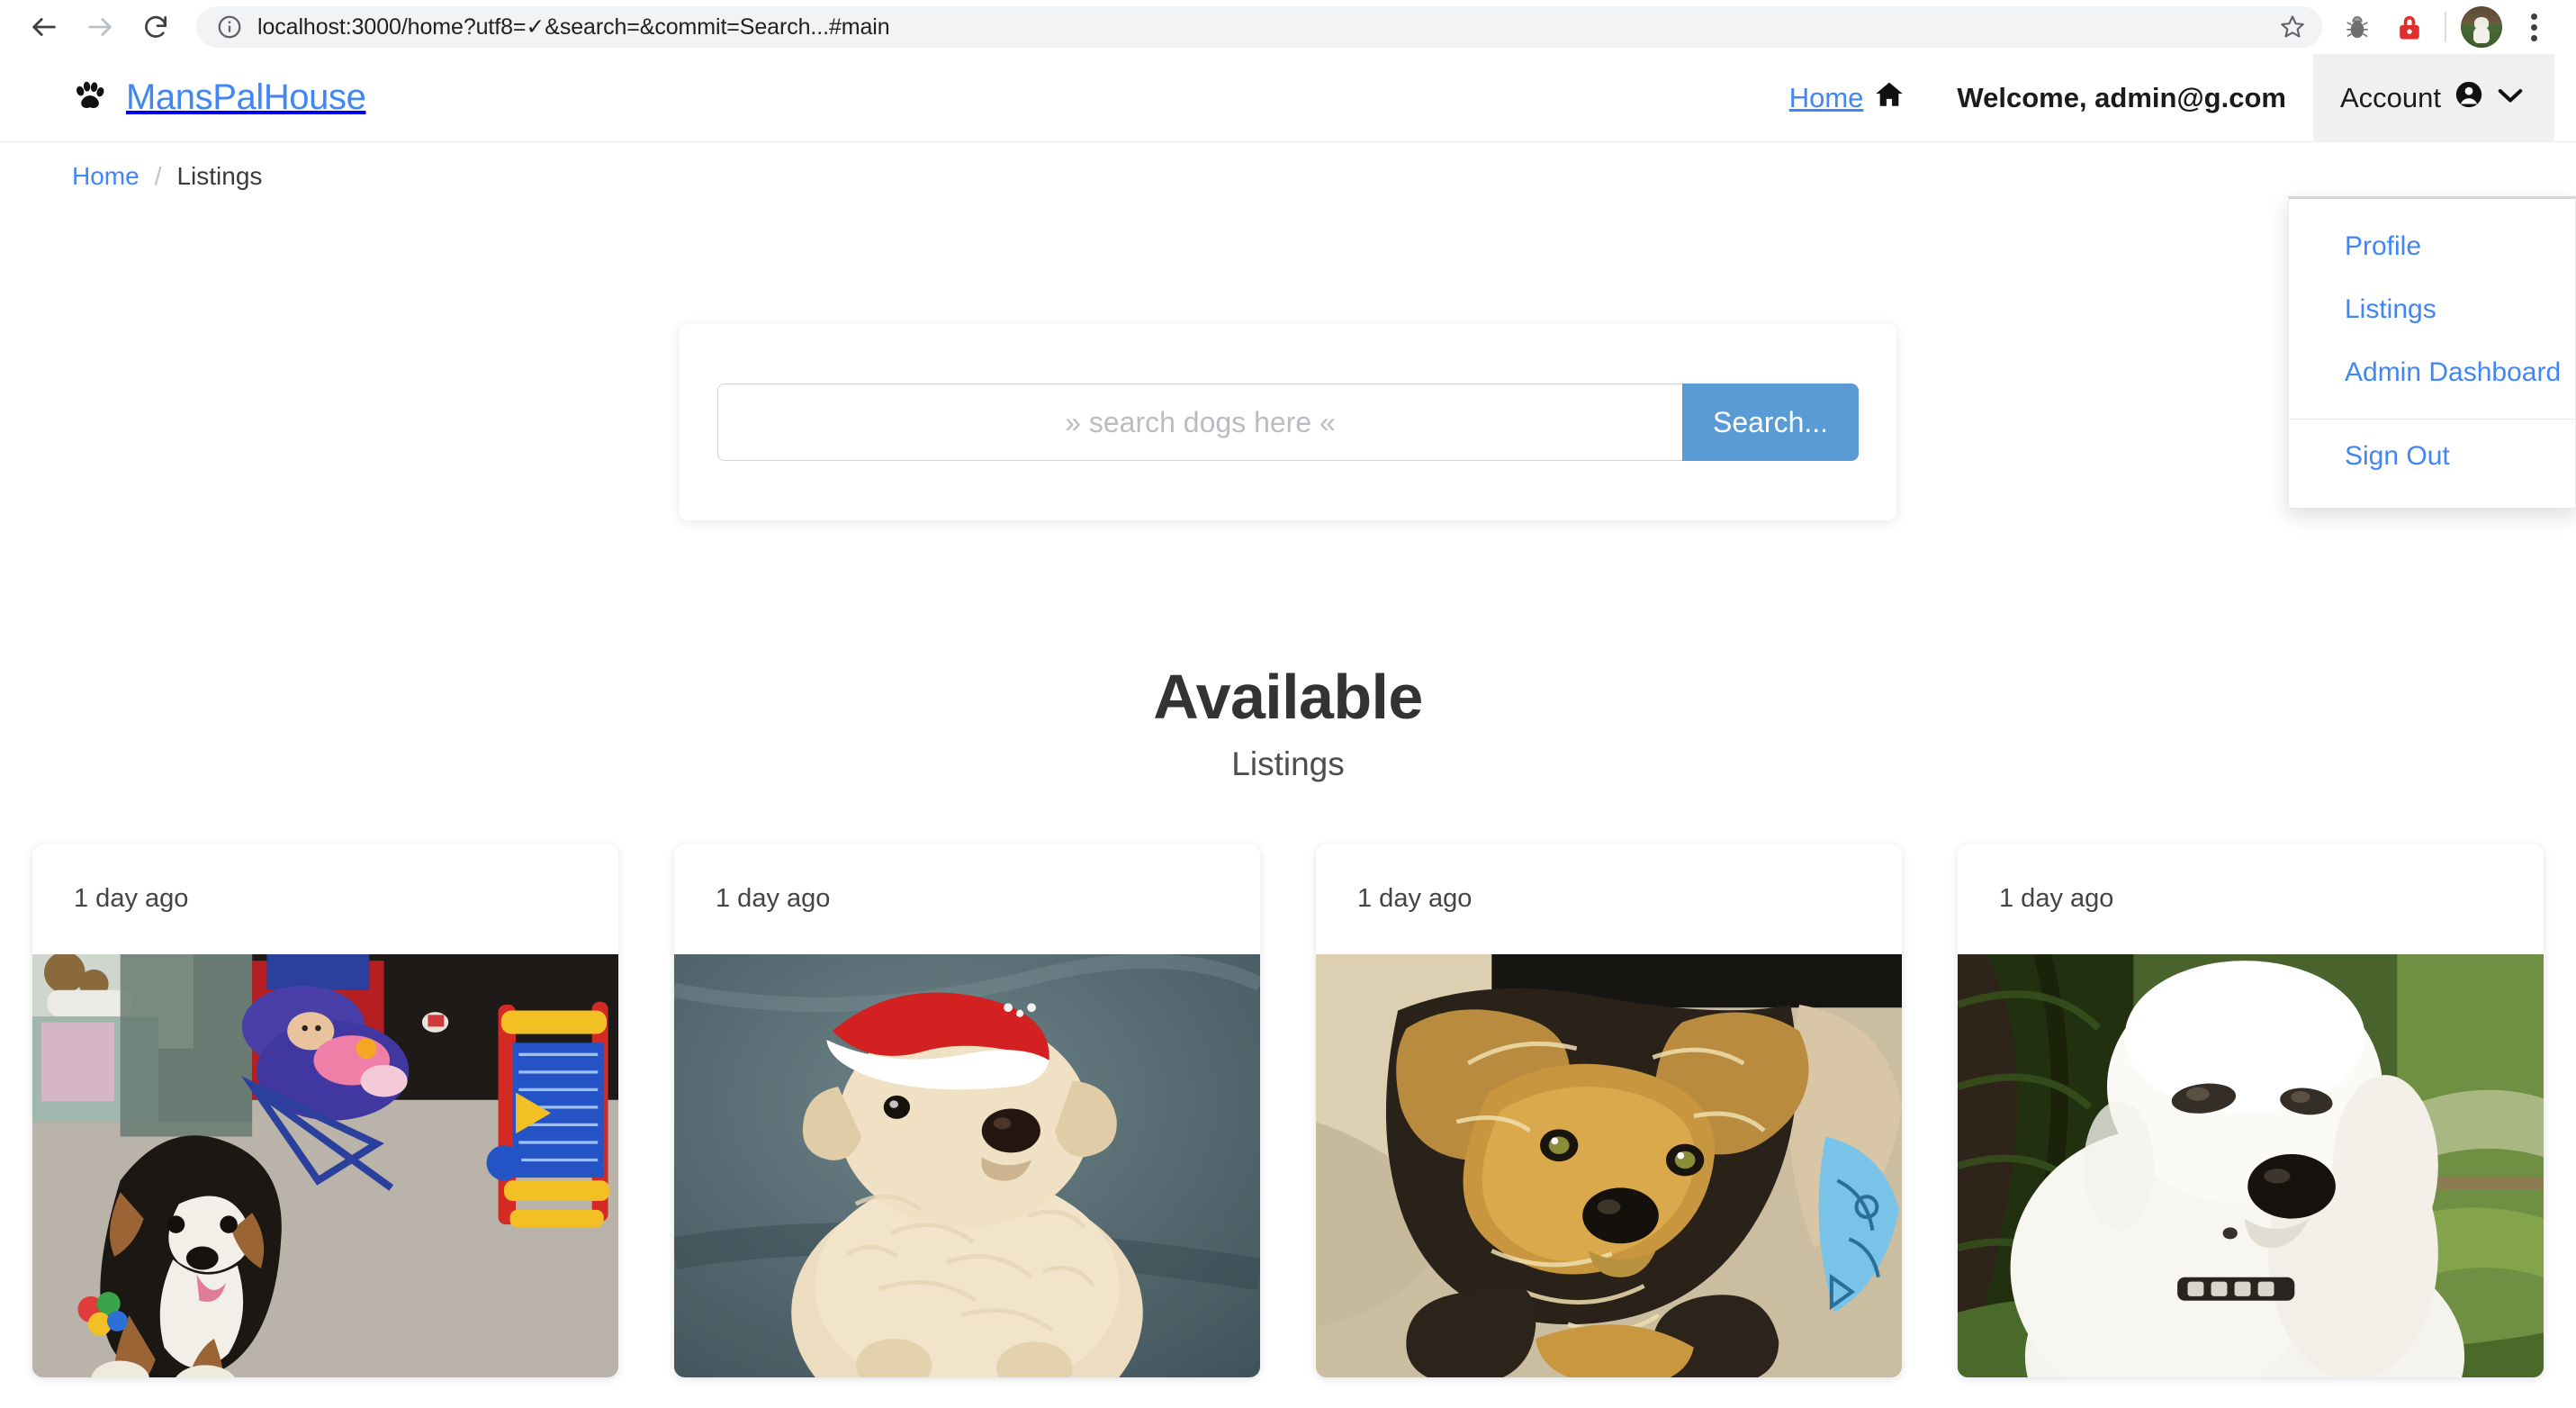 The width and height of the screenshot is (2576, 1408). What do you see at coordinates (246, 97) in the screenshot?
I see `brand-name: MansPalHouse` at bounding box center [246, 97].